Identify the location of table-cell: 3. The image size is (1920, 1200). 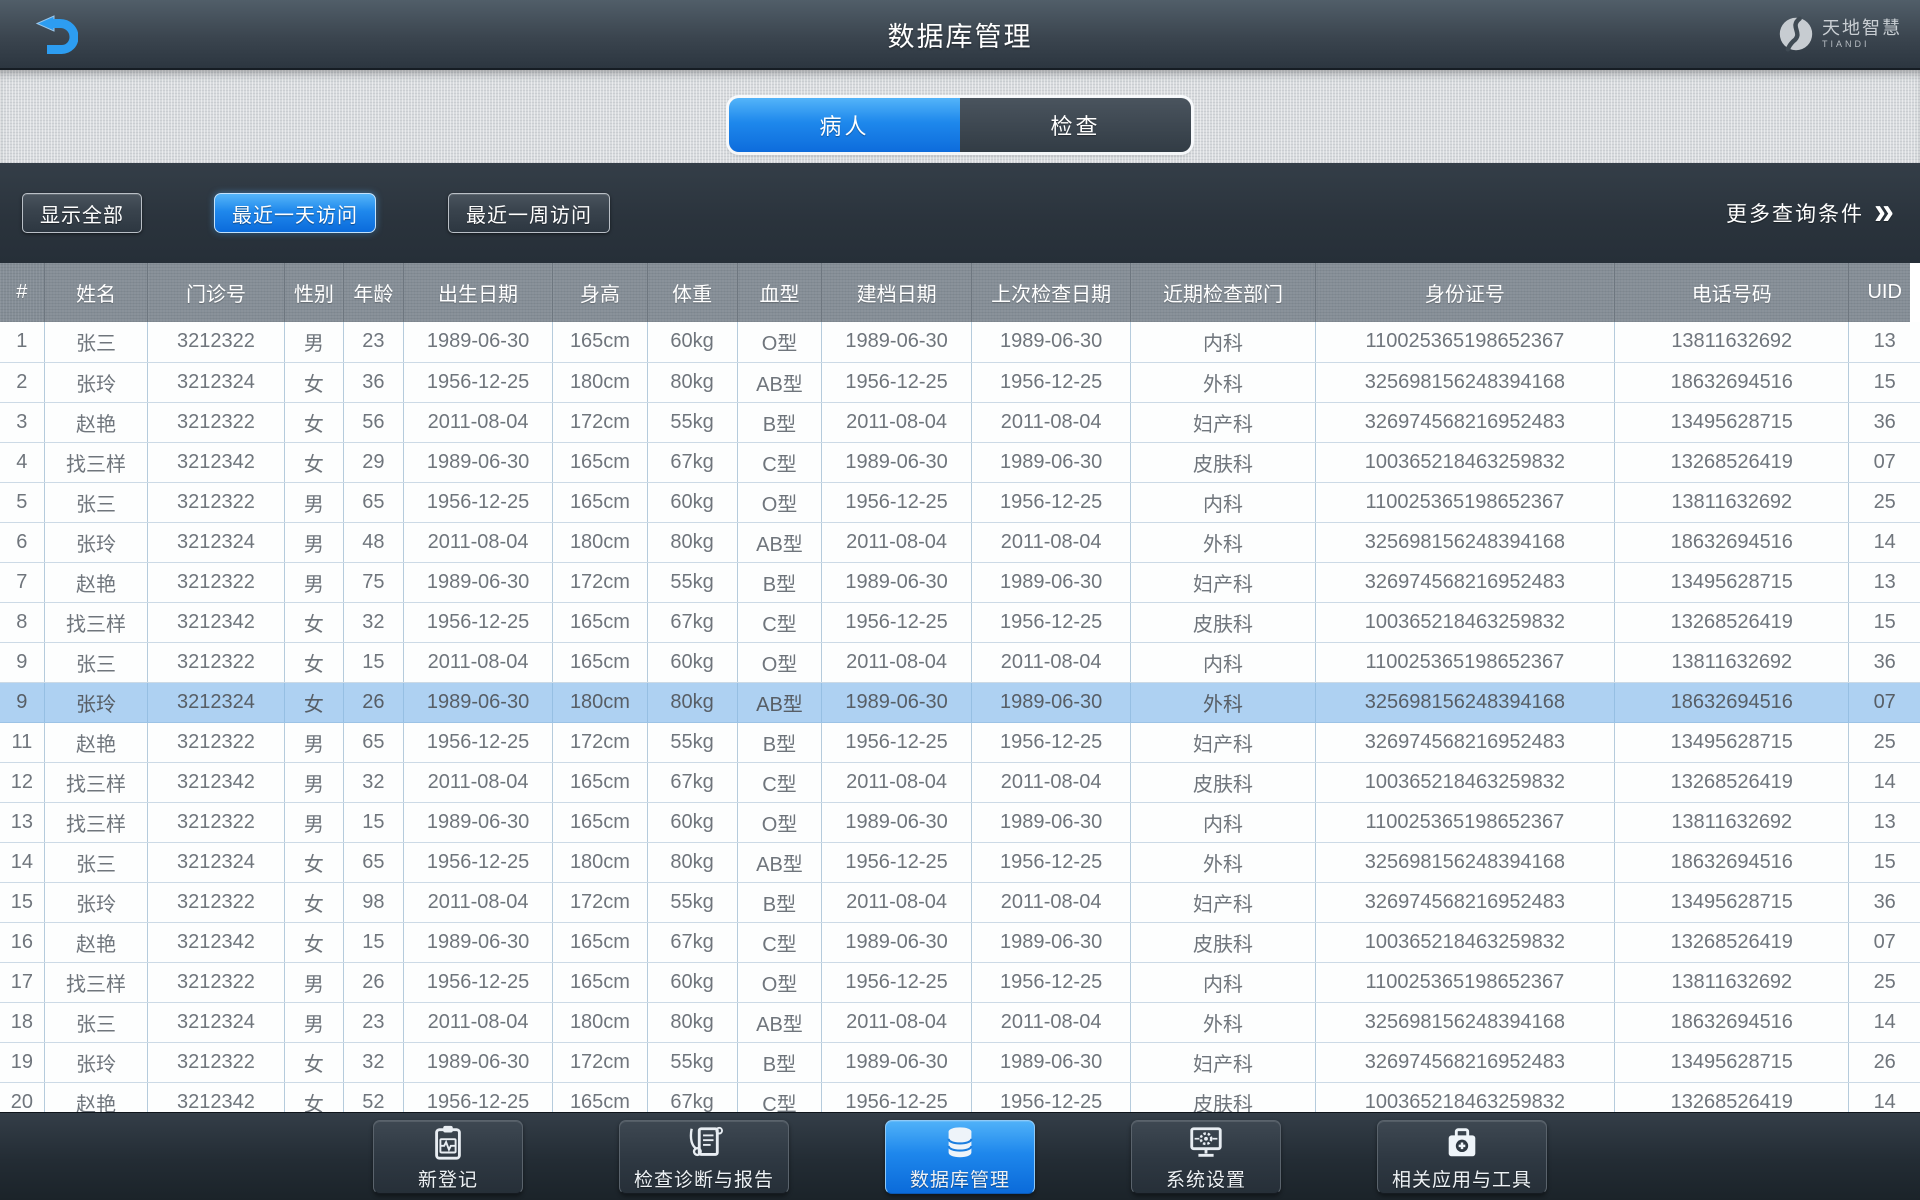
(22, 422).